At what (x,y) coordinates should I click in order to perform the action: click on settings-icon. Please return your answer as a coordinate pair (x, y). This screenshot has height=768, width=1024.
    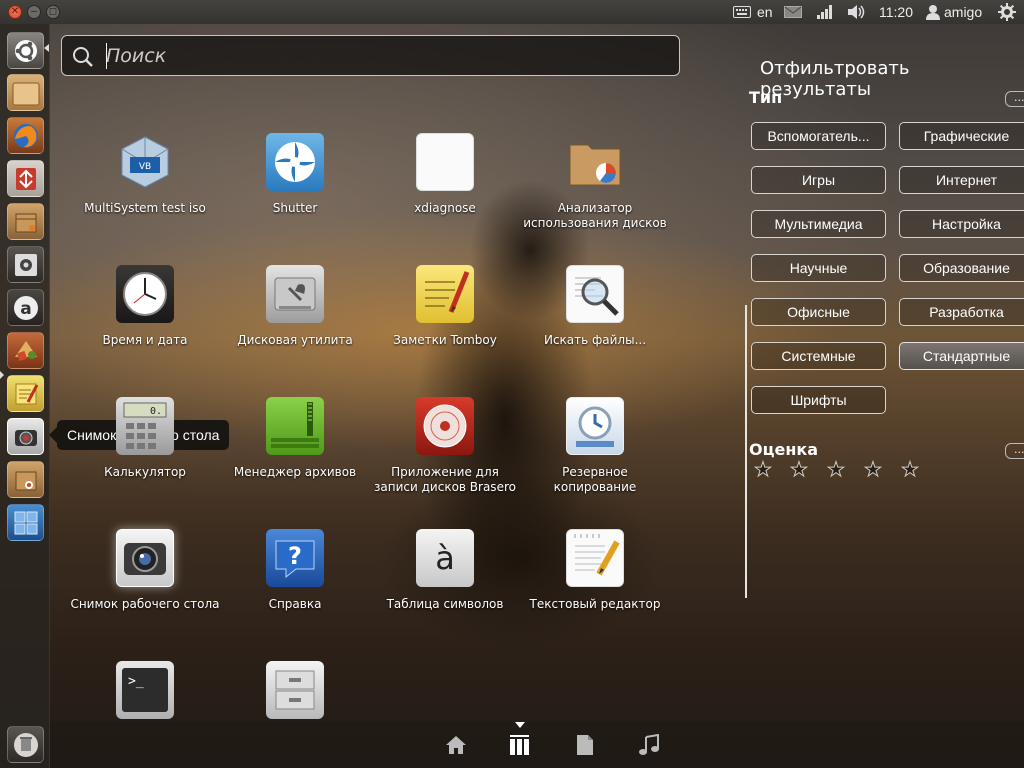
    Looking at the image, I should click on (25, 264).